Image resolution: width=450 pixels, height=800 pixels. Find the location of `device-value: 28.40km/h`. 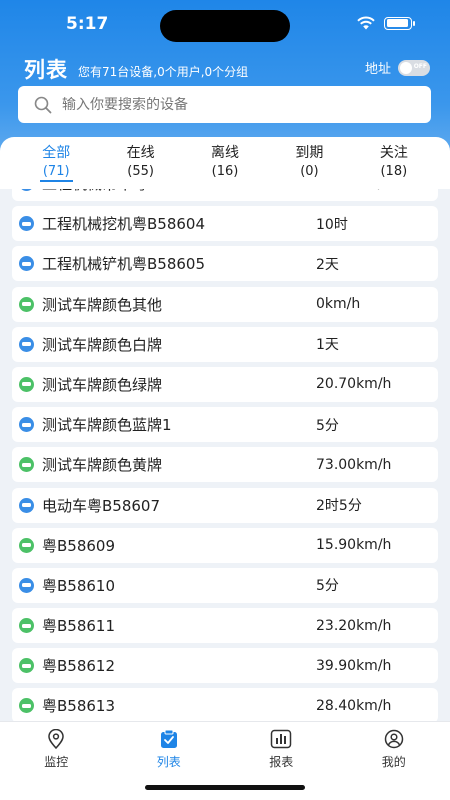

device-value: 28.40km/h is located at coordinates (354, 705).